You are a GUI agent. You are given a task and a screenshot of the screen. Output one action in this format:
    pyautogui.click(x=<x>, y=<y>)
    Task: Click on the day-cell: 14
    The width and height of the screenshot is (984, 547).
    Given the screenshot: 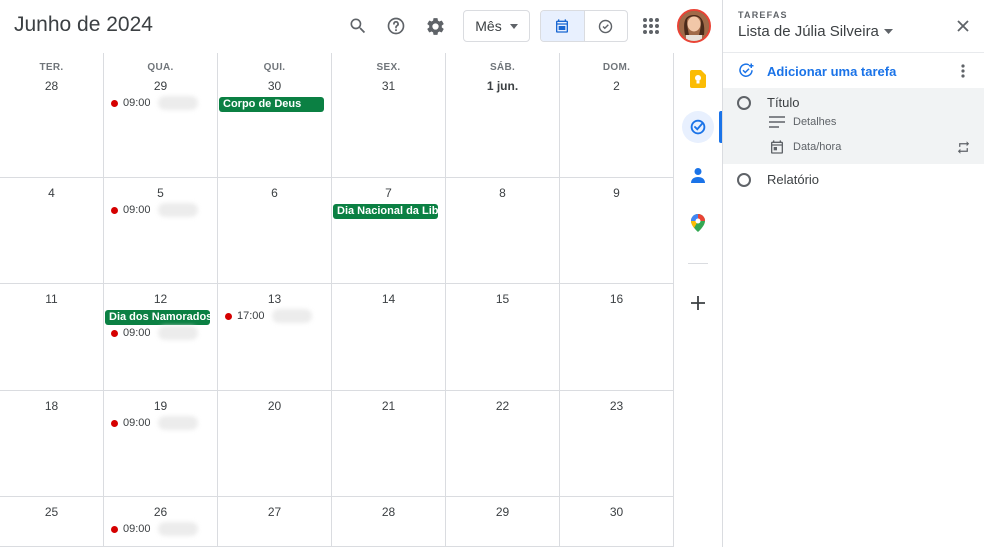 What is the action you would take?
    pyautogui.click(x=389, y=337)
    